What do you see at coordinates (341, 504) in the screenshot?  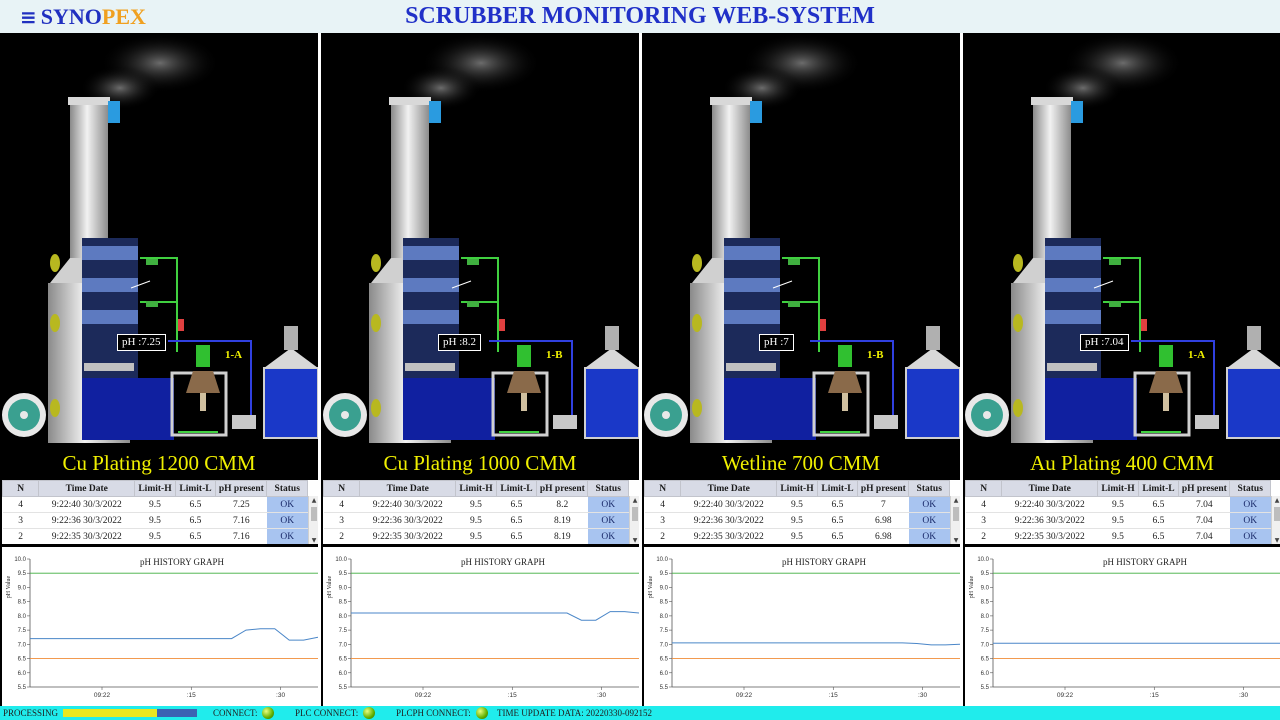 I see `table-cell: 4` at bounding box center [341, 504].